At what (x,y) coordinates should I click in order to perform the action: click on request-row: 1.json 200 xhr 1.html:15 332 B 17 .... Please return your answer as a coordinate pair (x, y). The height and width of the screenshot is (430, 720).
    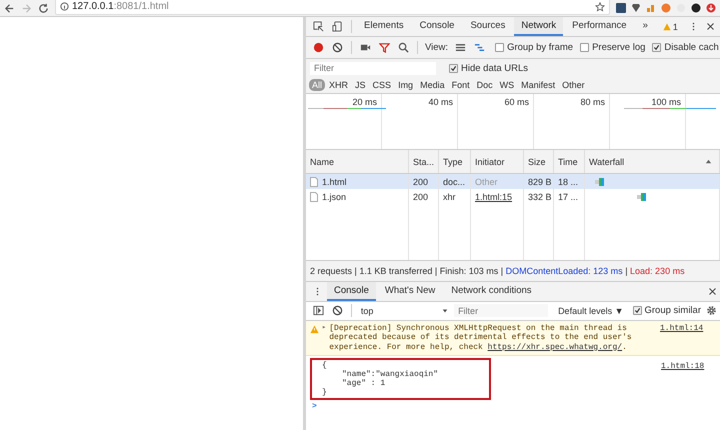
    Looking at the image, I should click on (513, 196).